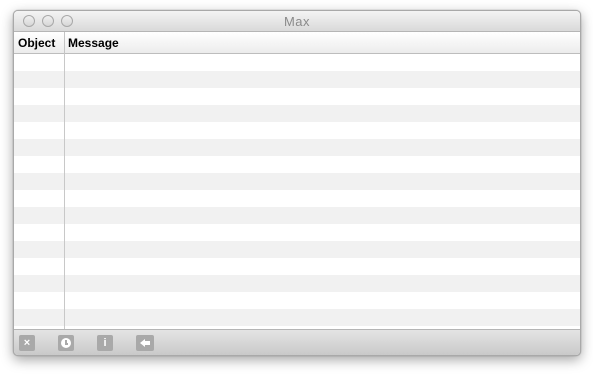  What do you see at coordinates (36, 43) in the screenshot?
I see `column-header-object: Object` at bounding box center [36, 43].